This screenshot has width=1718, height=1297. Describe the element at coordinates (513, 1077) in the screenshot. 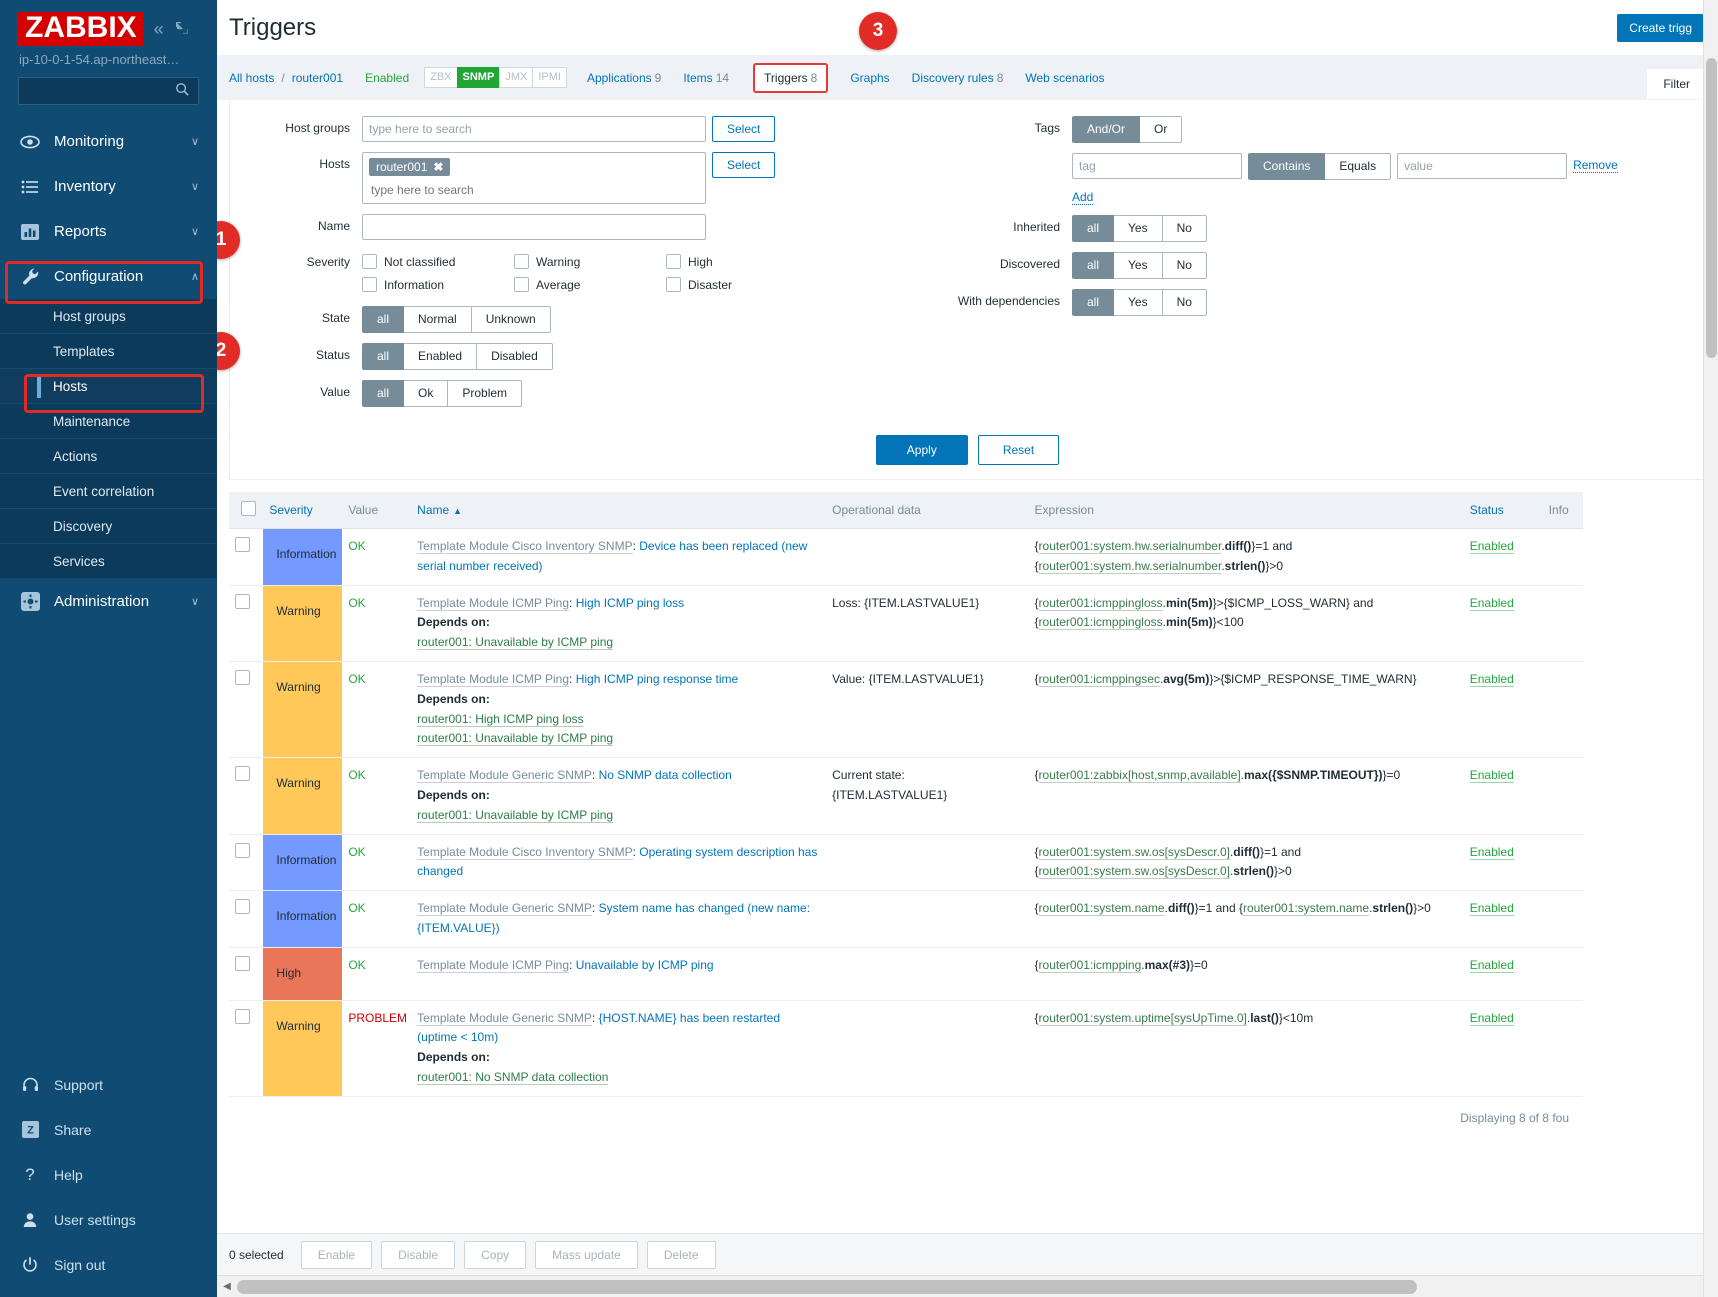

I see `dependency-link: router001: No SNMP data collection` at that location.